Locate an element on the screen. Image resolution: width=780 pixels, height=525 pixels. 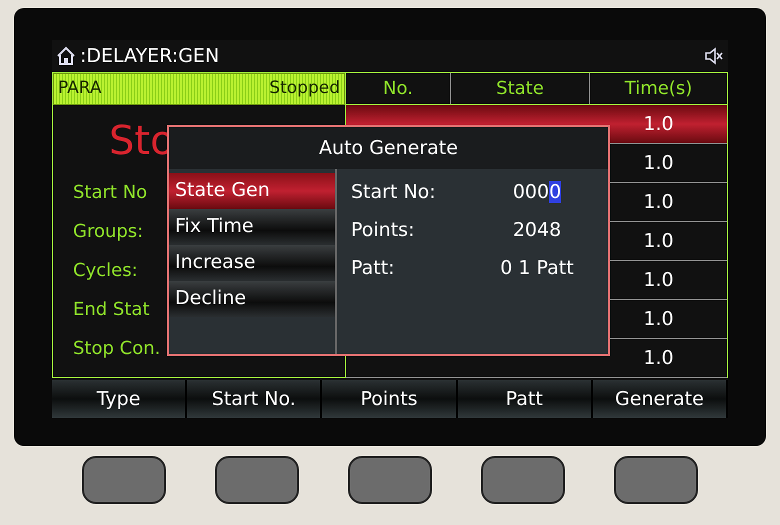
softkey-button: Points is located at coordinates (390, 399).